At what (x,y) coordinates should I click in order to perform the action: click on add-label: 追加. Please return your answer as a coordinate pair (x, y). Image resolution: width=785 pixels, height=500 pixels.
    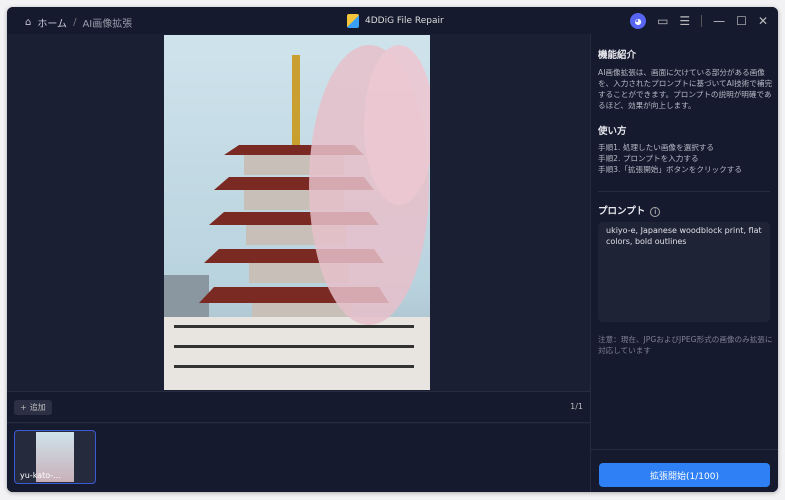
    Looking at the image, I should click on (37, 407).